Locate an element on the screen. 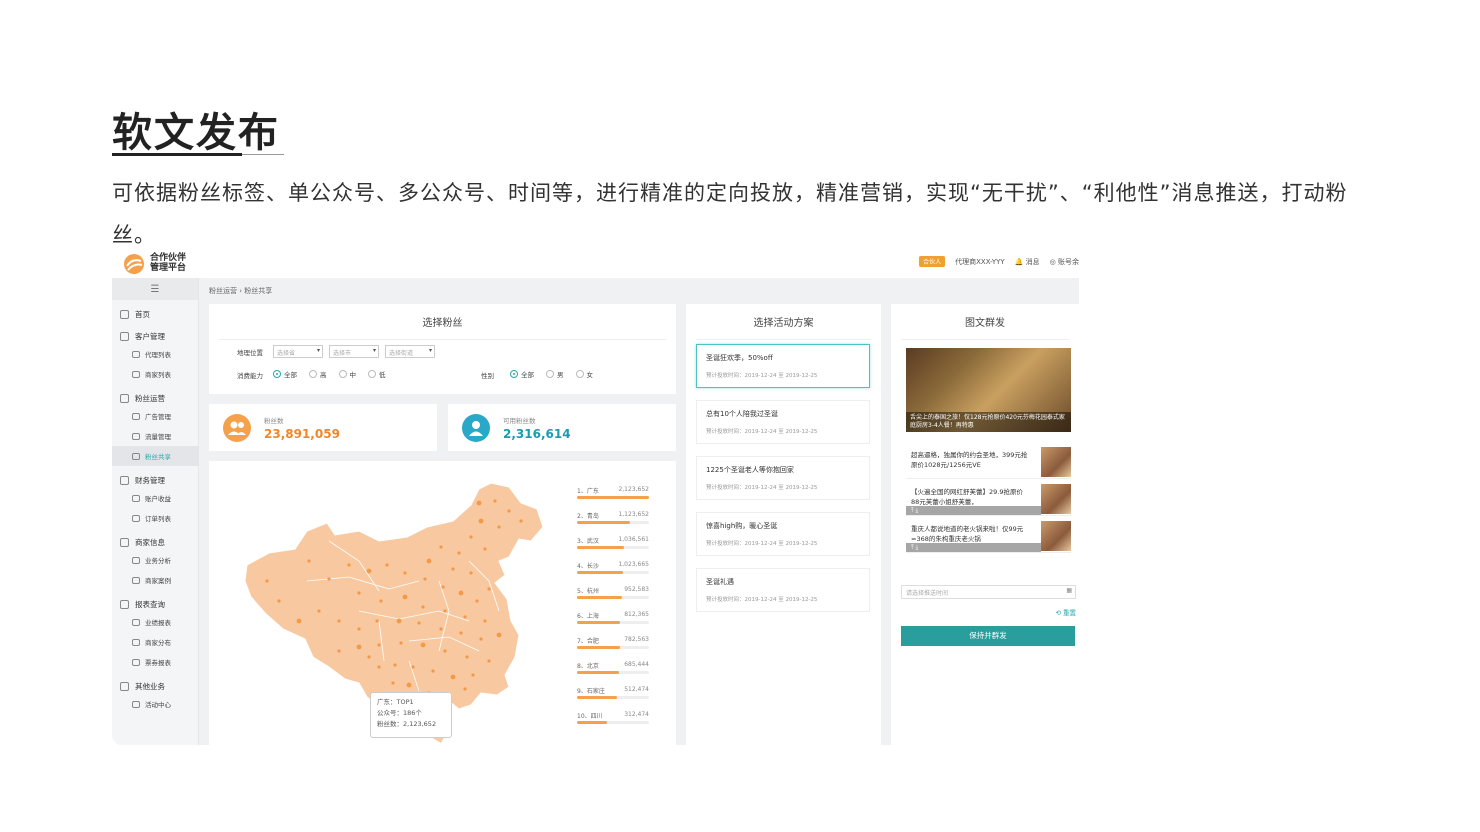 The image size is (1480, 832). account-label: 账号余 is located at coordinates (1068, 261).